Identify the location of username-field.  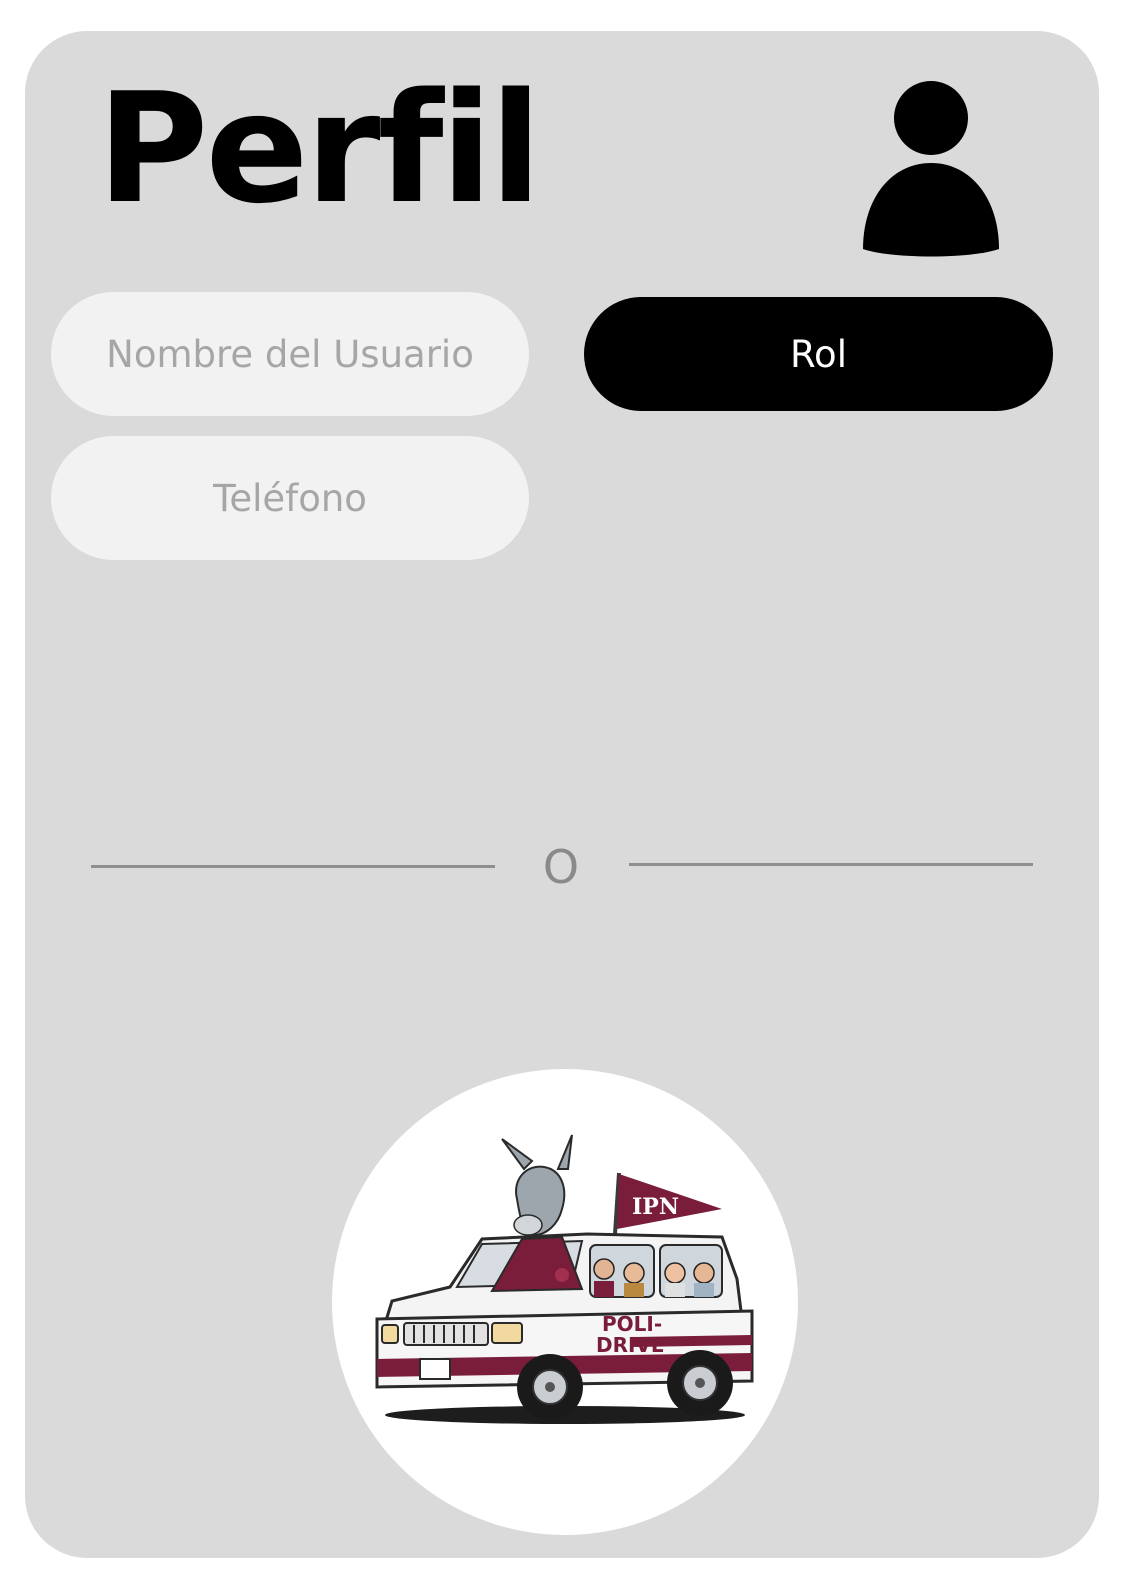
(290, 354).